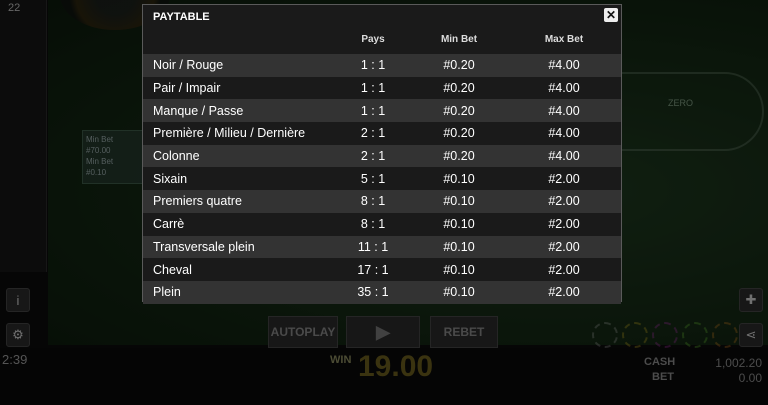 This screenshot has width=768, height=405. What do you see at coordinates (373, 292) in the screenshot?
I see `bet-pays: 35 : 1` at bounding box center [373, 292].